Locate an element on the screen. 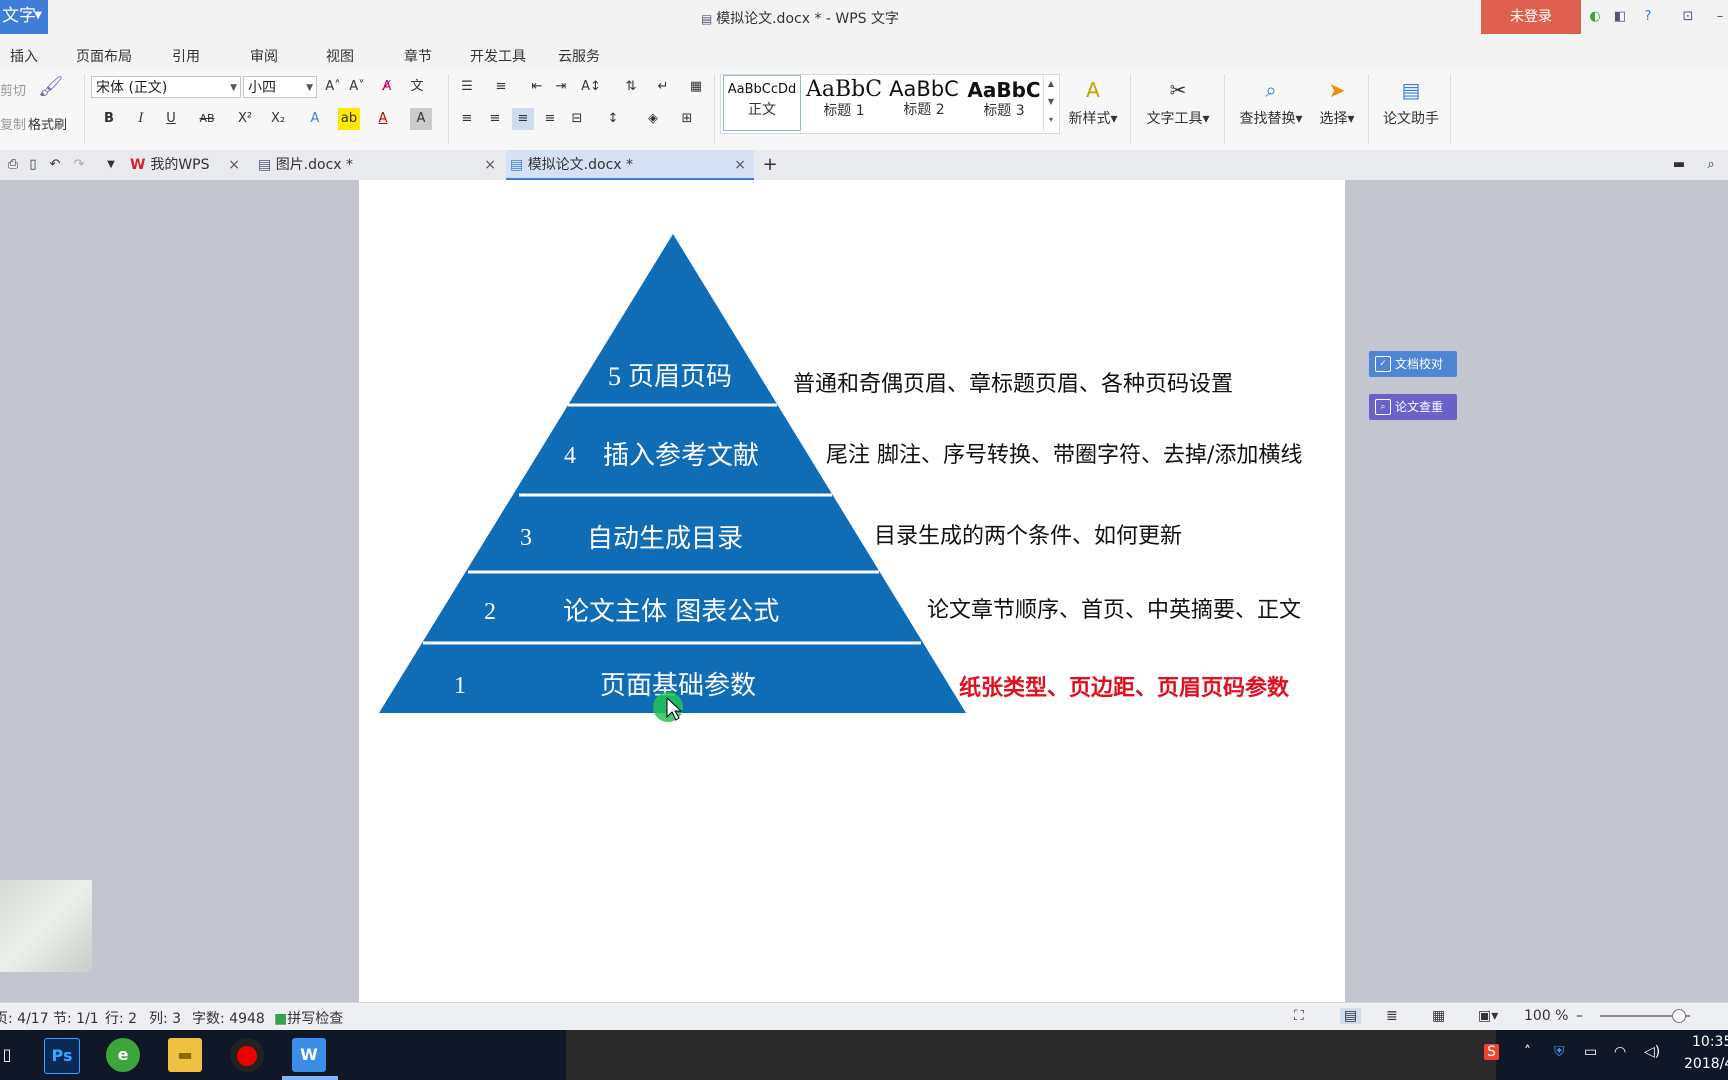  undo-icon: ↶ is located at coordinates (55, 165).